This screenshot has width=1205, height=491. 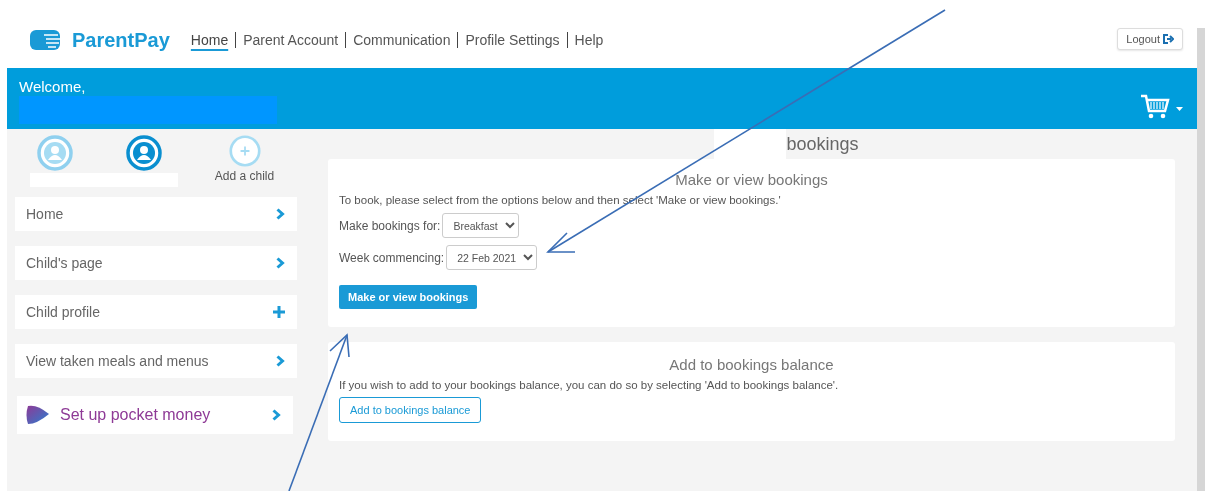 What do you see at coordinates (53, 86) in the screenshot?
I see `welcome-text: Welcome,` at bounding box center [53, 86].